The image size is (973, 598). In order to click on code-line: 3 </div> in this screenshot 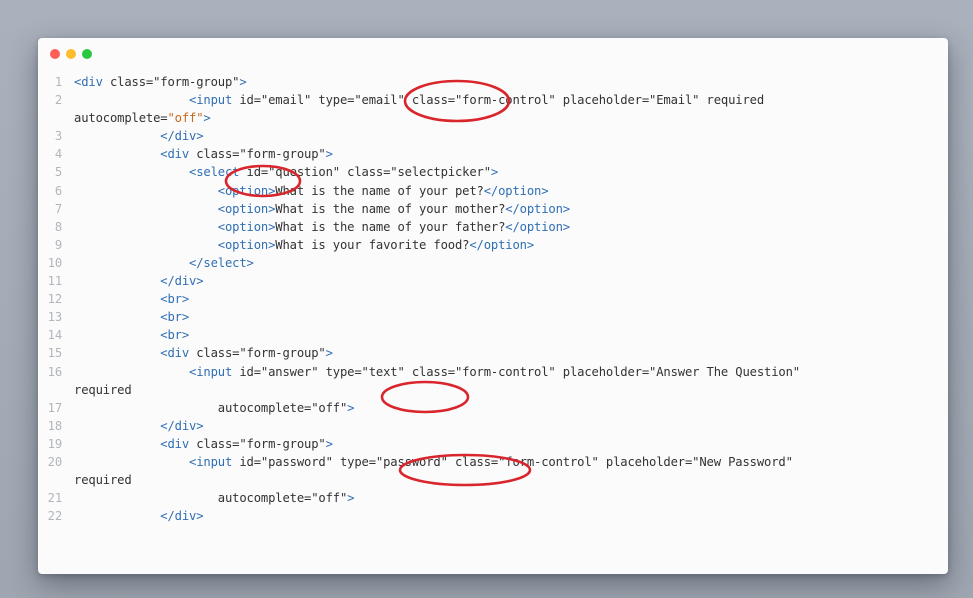, I will do `click(493, 136)`.